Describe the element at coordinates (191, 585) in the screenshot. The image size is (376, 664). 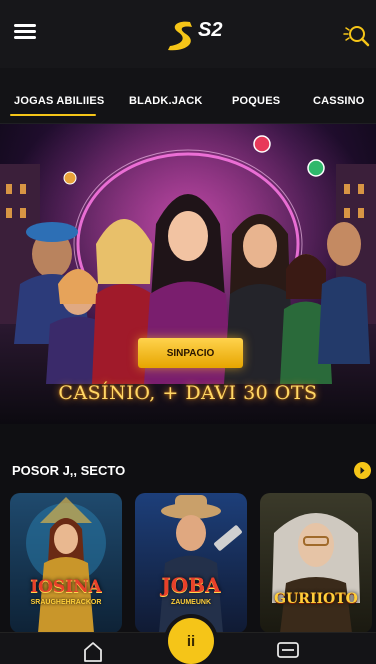
I see `game-card-title: JOBA` at that location.